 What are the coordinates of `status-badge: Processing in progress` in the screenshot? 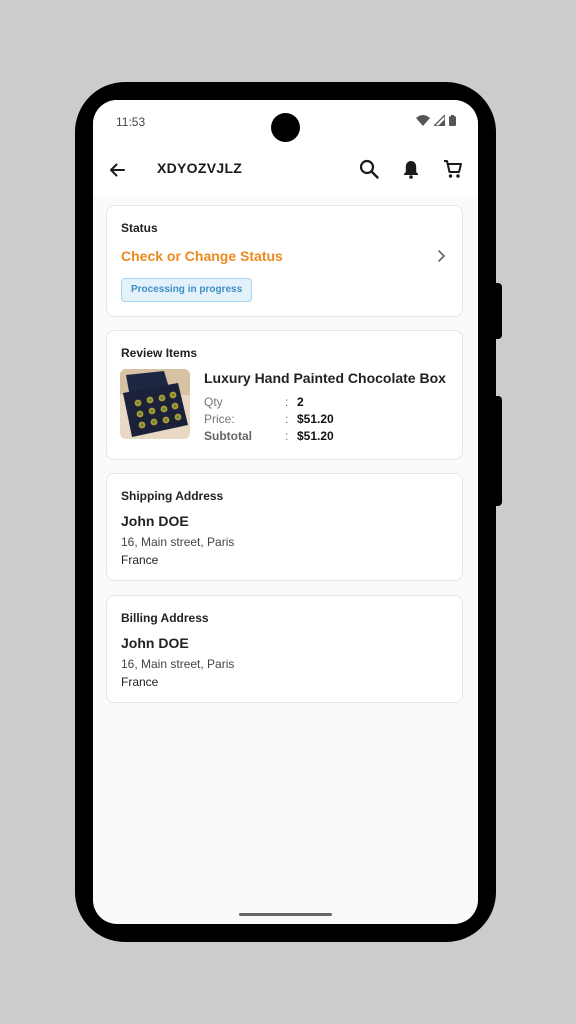 It's located at (187, 290).